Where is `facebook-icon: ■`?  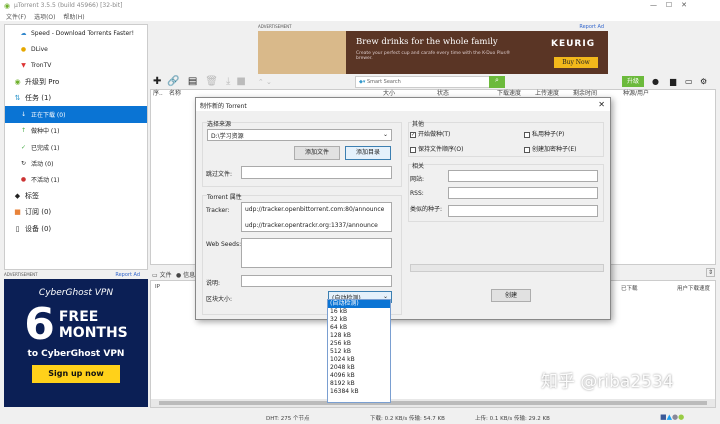
facebook-icon: ■ is located at coordinates (663, 417).